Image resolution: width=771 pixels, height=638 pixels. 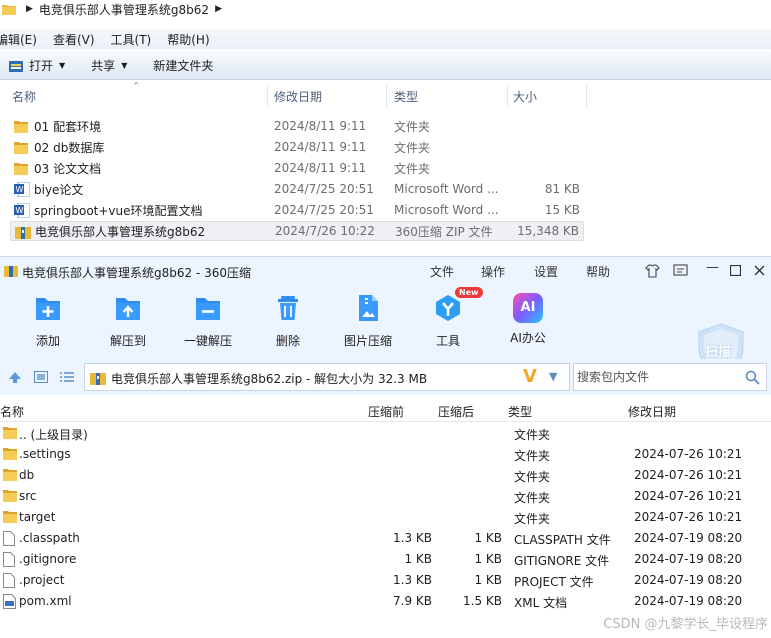 What do you see at coordinates (554, 582) in the screenshot?
I see `row-type: PROJECT 文件` at bounding box center [554, 582].